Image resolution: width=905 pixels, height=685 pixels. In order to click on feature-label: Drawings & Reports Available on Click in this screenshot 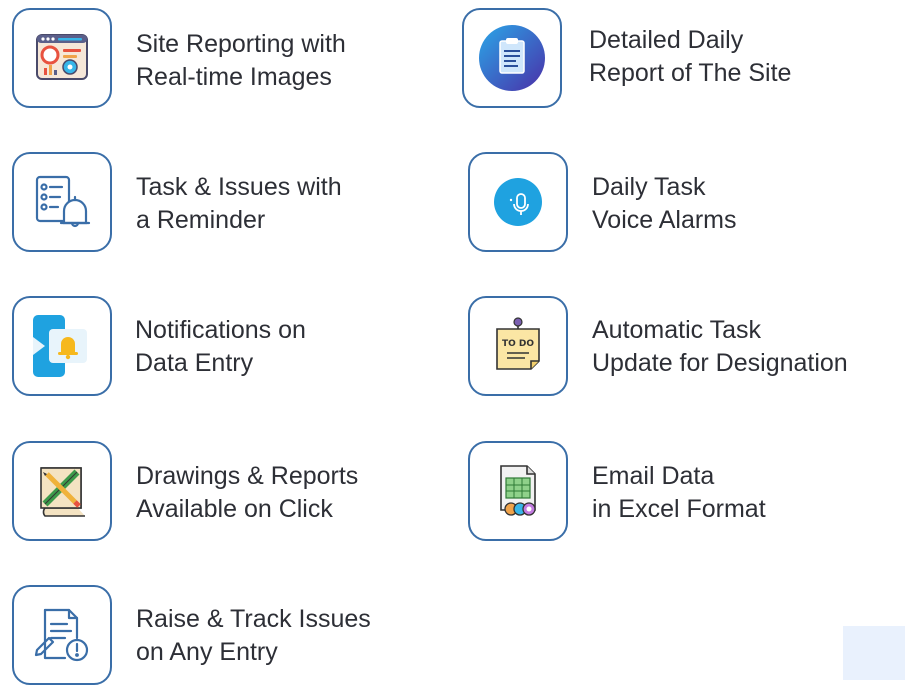, I will do `click(247, 493)`.